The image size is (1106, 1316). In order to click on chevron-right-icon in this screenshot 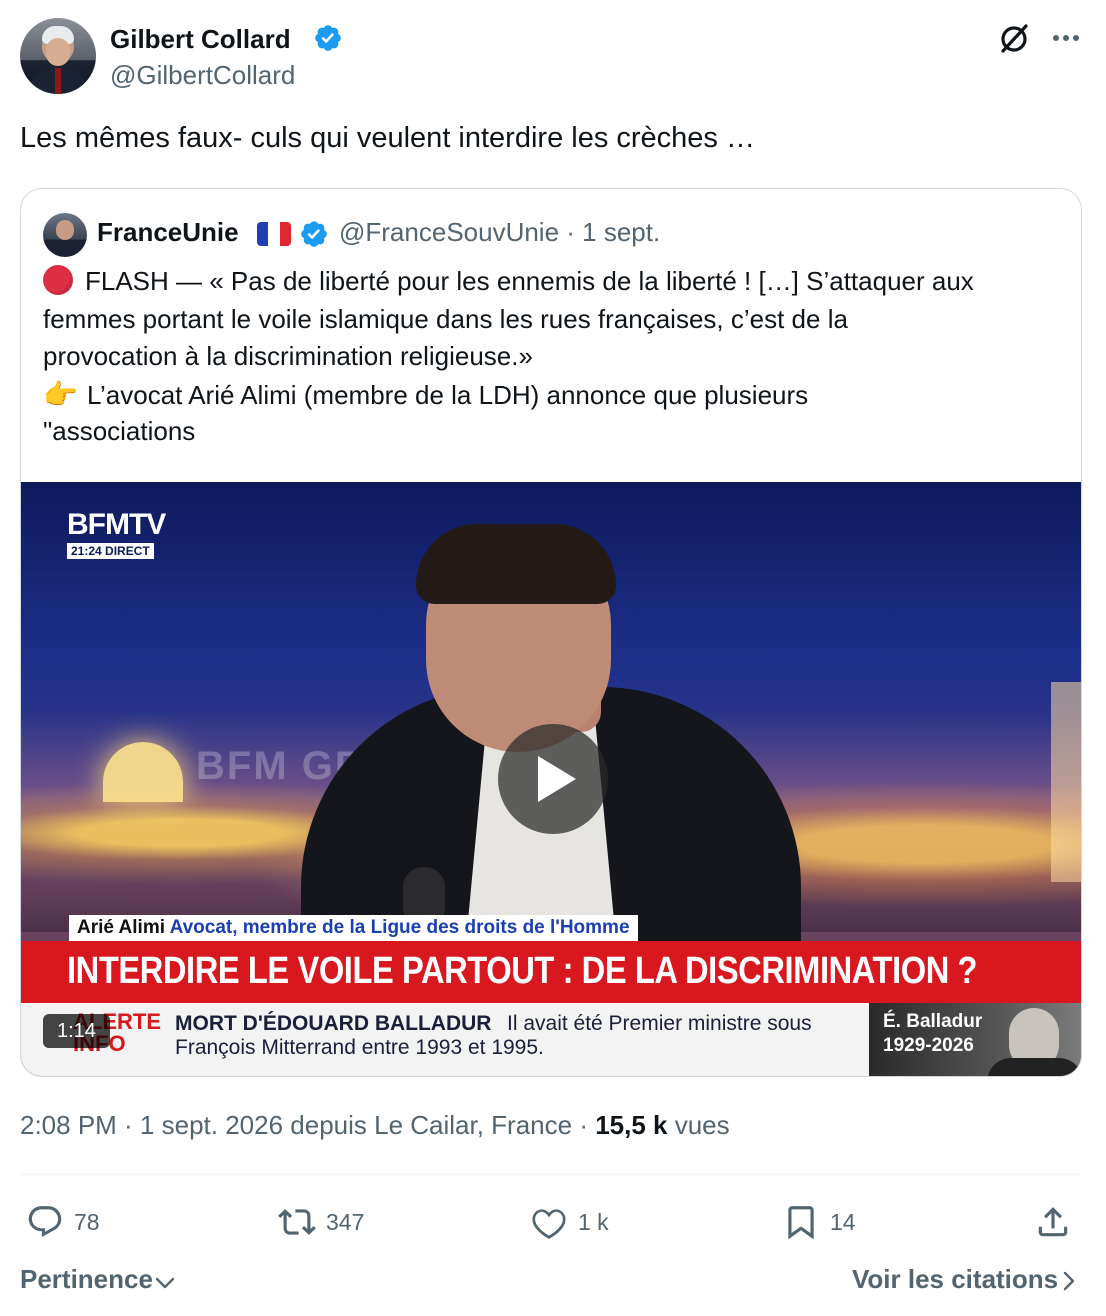, I will do `click(1069, 1281)`.